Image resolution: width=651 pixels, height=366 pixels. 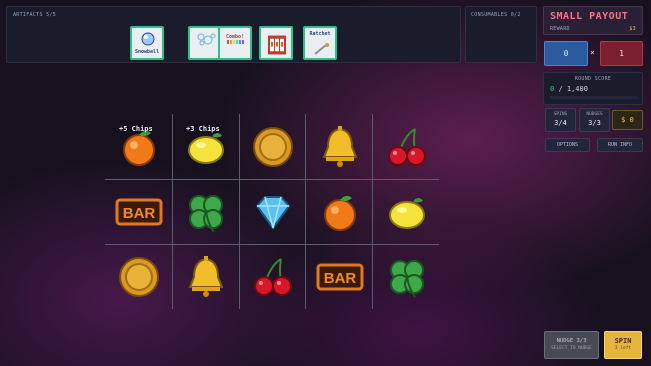 What do you see at coordinates (552, 89) in the screenshot?
I see `round-score-current: 0` at bounding box center [552, 89].